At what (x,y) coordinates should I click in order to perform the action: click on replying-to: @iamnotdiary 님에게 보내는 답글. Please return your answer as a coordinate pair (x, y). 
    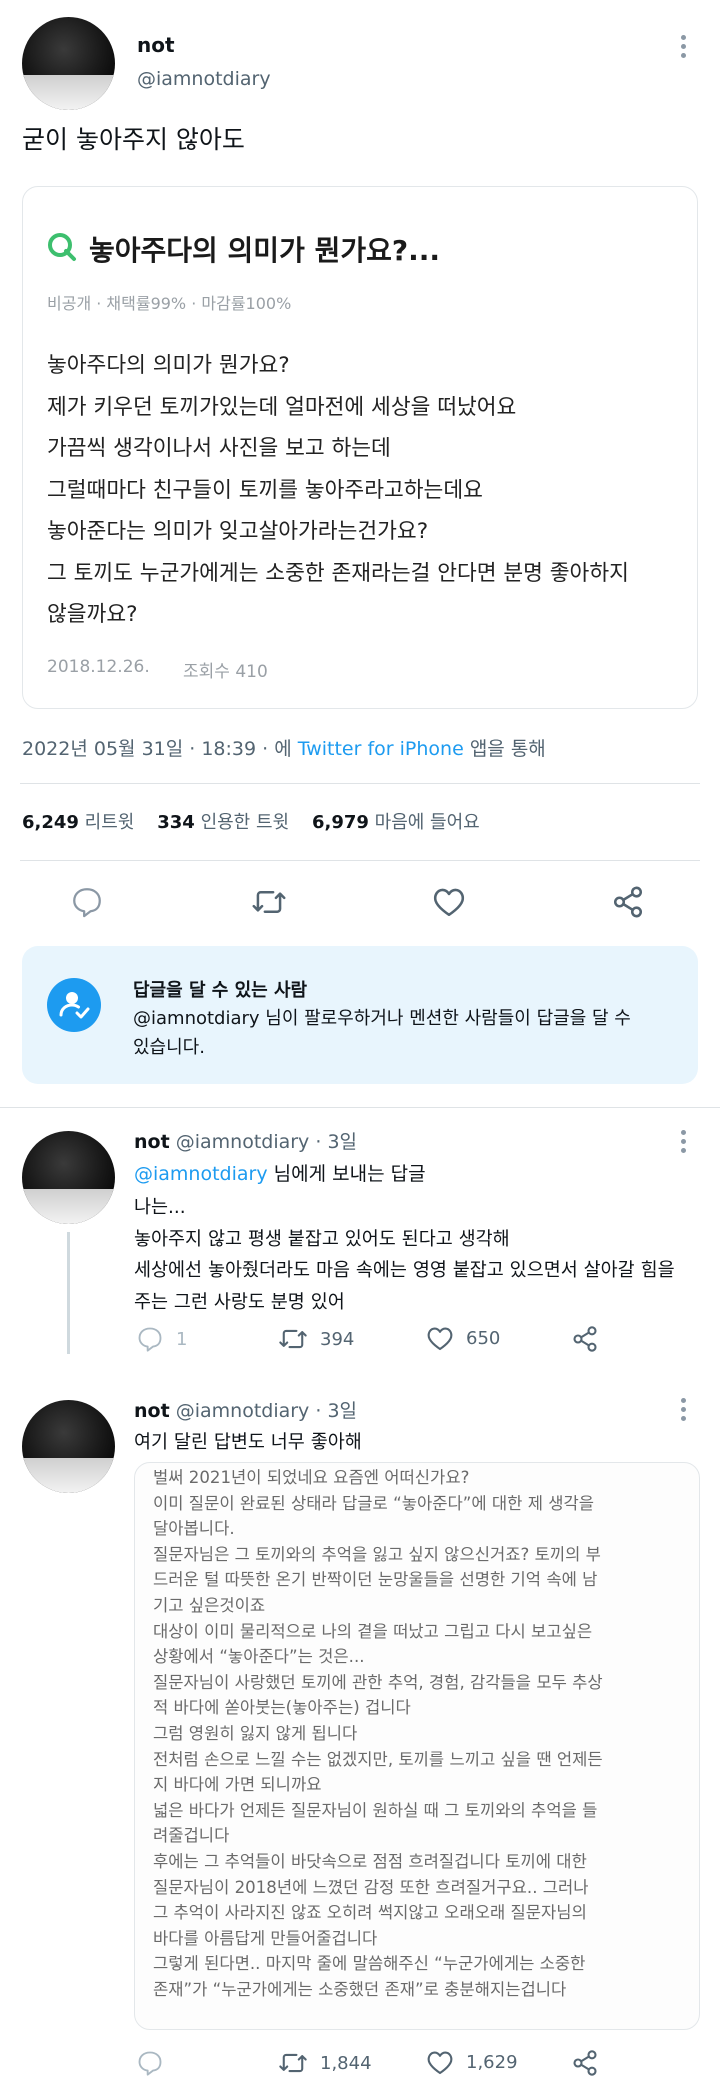
    Looking at the image, I should click on (280, 1172).